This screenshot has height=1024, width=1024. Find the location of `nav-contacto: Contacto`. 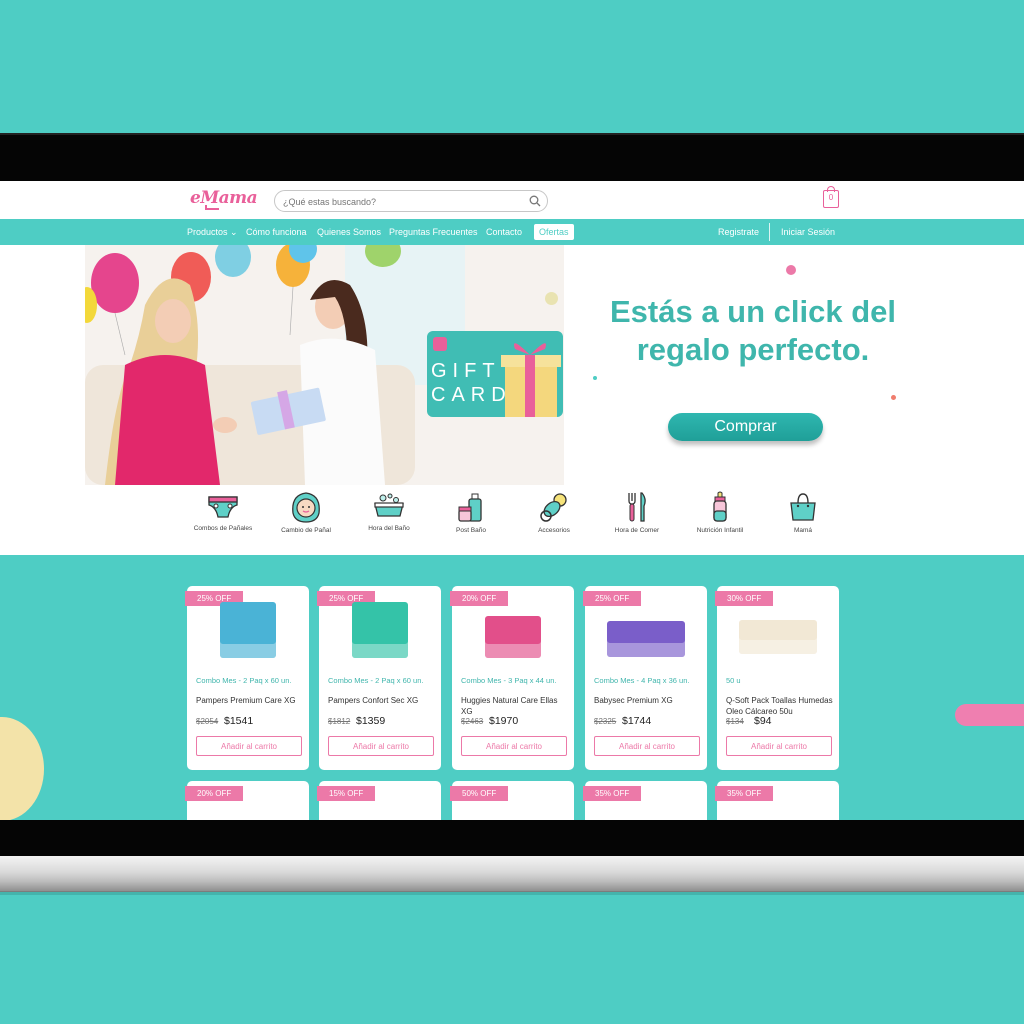

nav-contacto: Contacto is located at coordinates (504, 232).